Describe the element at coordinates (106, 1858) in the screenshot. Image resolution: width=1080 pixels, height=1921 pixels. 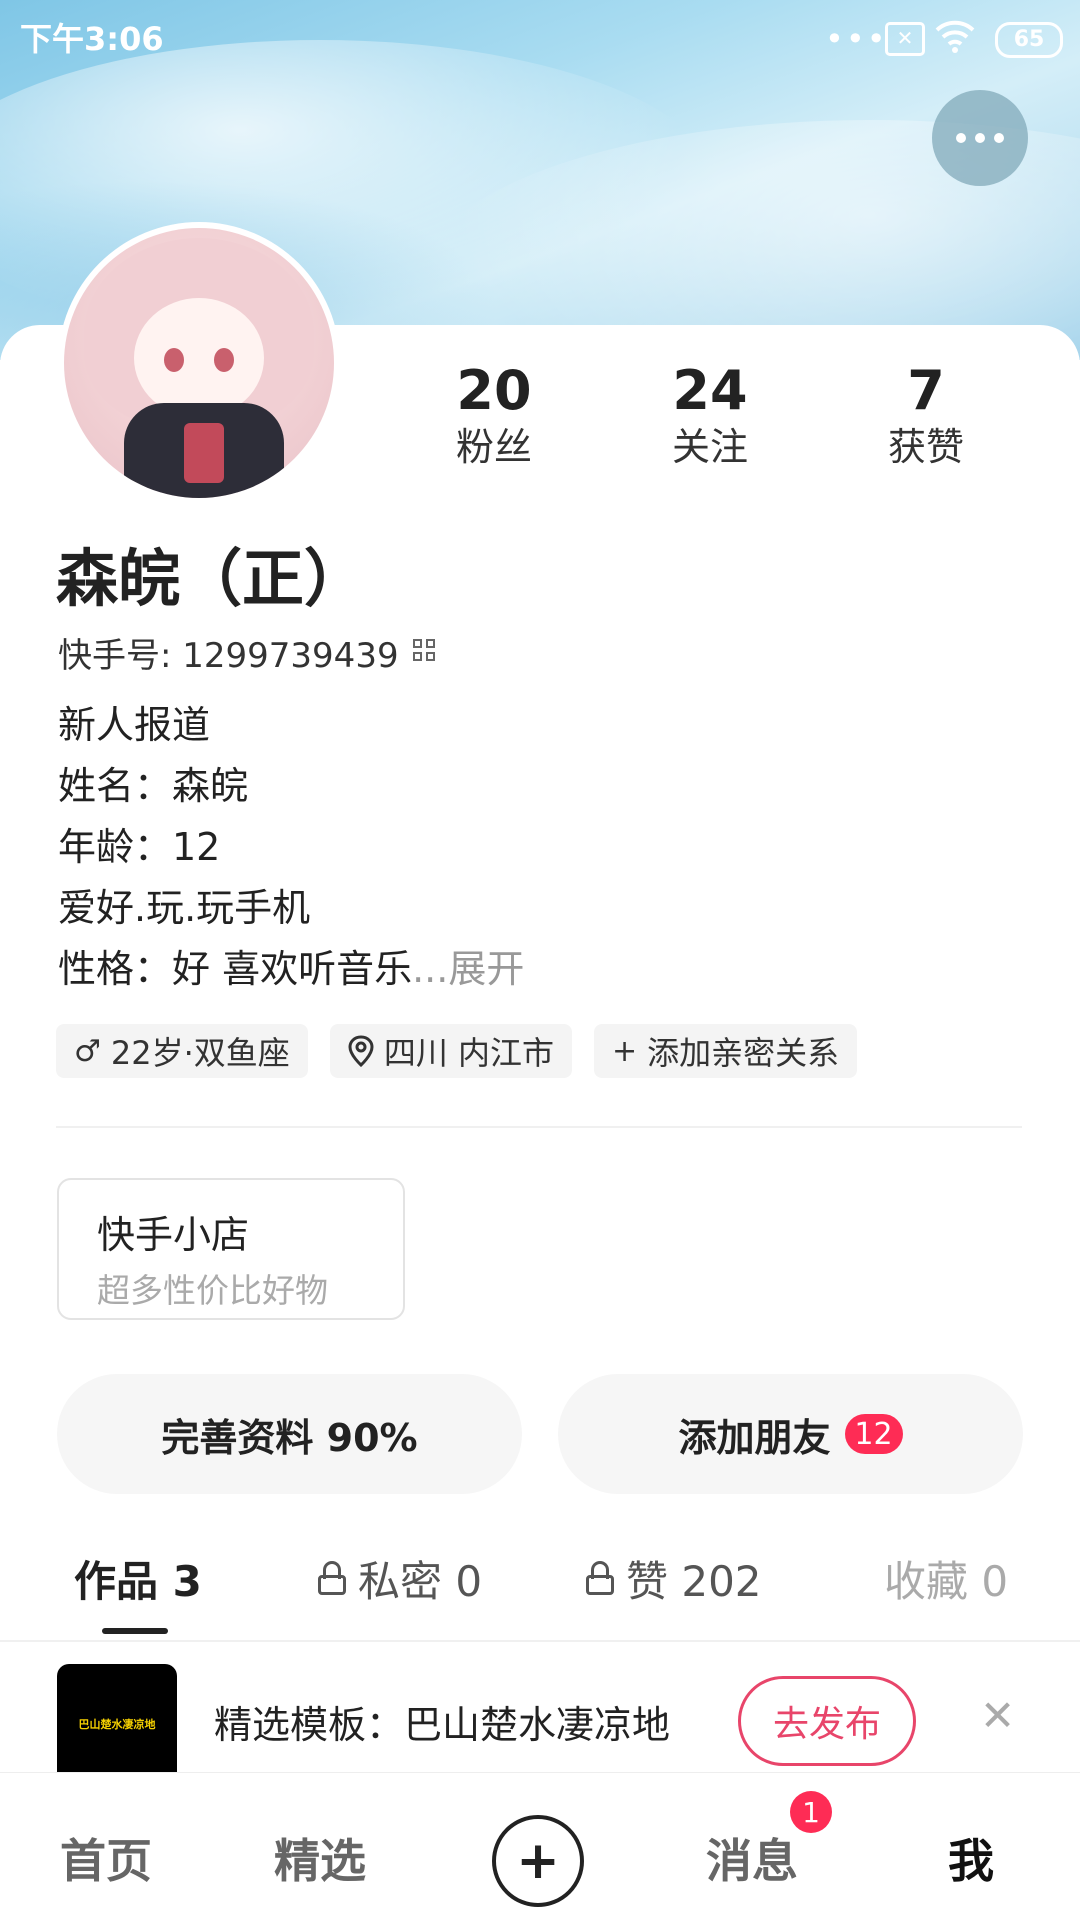
I see `nav-home: 首页` at that location.